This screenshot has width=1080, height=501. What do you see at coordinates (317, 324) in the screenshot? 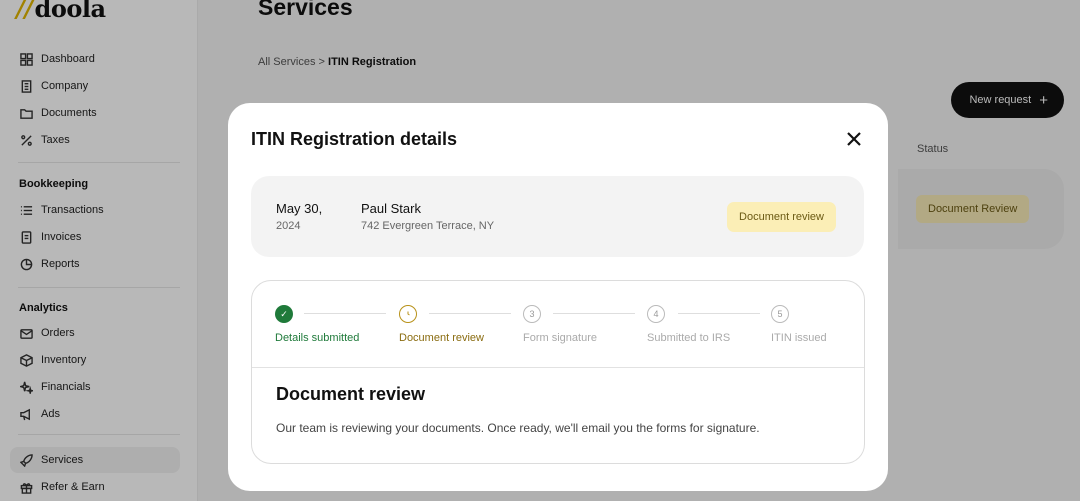
I see `step-details-submitted: ✓ Details submitted` at bounding box center [317, 324].